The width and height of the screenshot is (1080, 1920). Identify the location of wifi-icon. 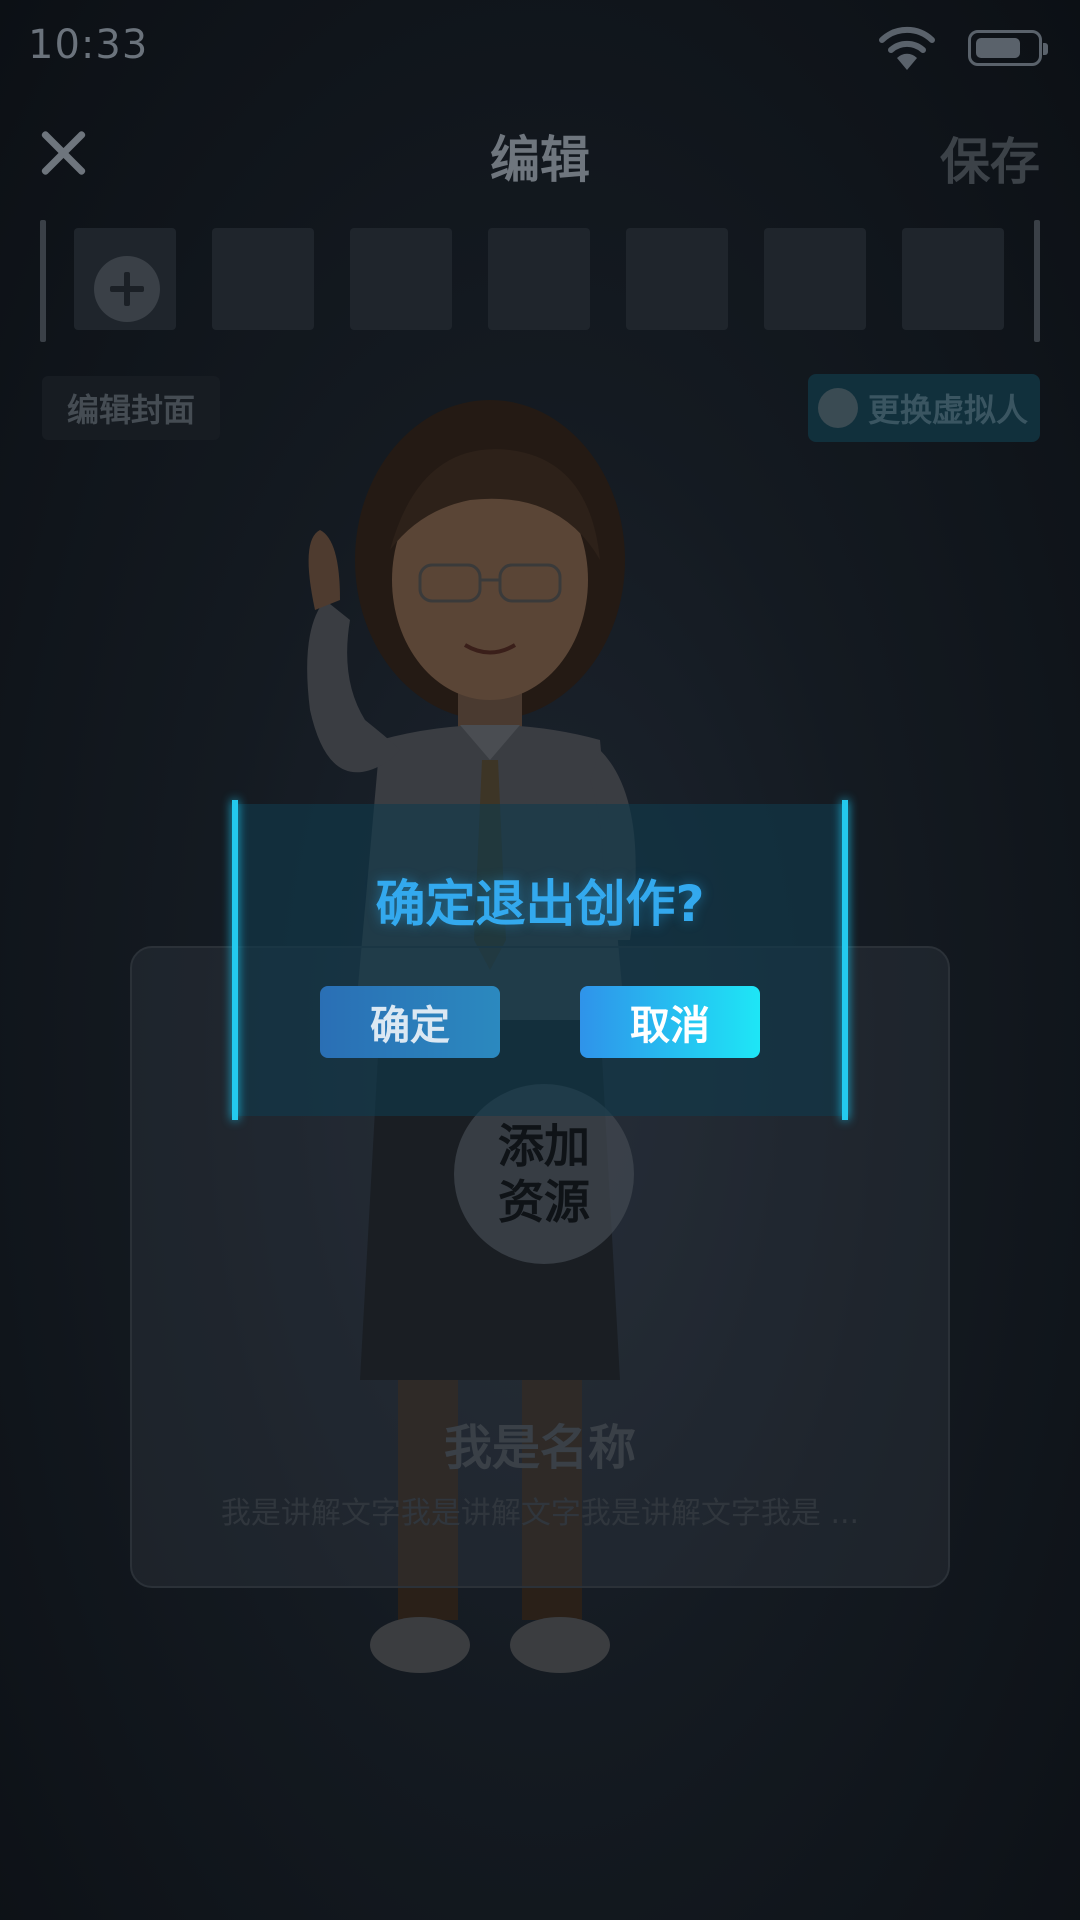
(907, 48).